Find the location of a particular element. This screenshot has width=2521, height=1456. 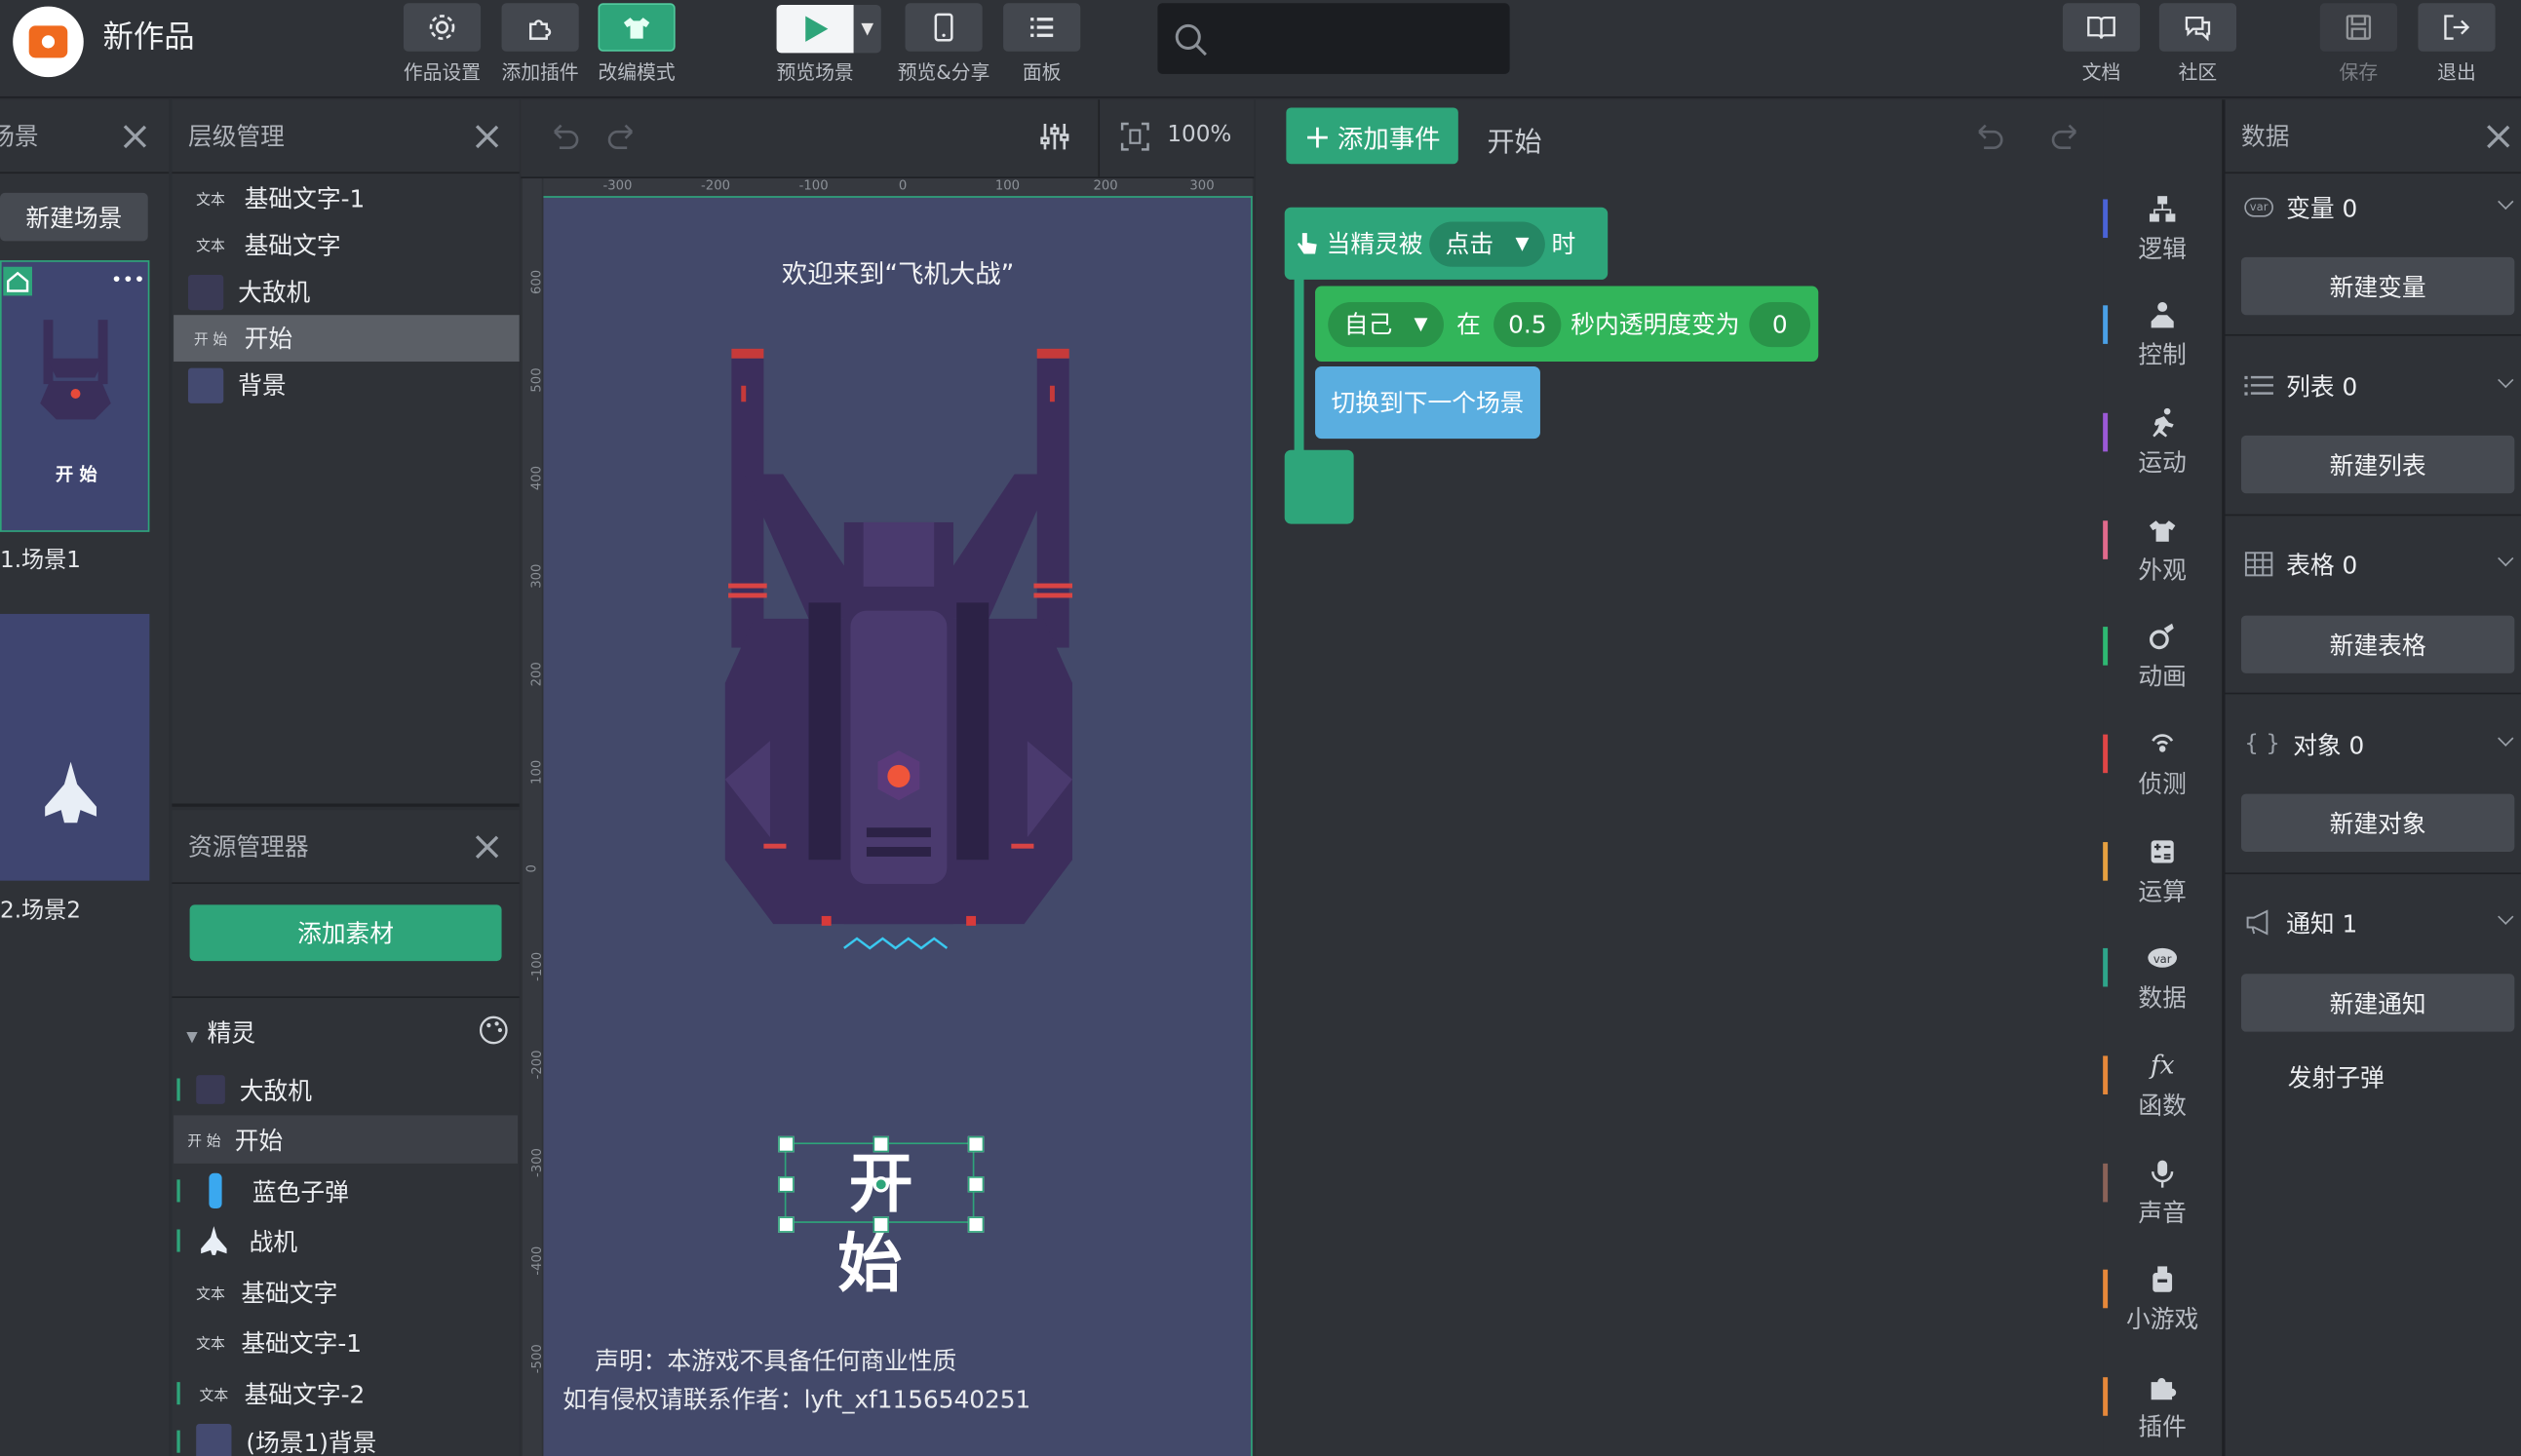

notification-item: 发射子弹 is located at coordinates (2336, 1077).